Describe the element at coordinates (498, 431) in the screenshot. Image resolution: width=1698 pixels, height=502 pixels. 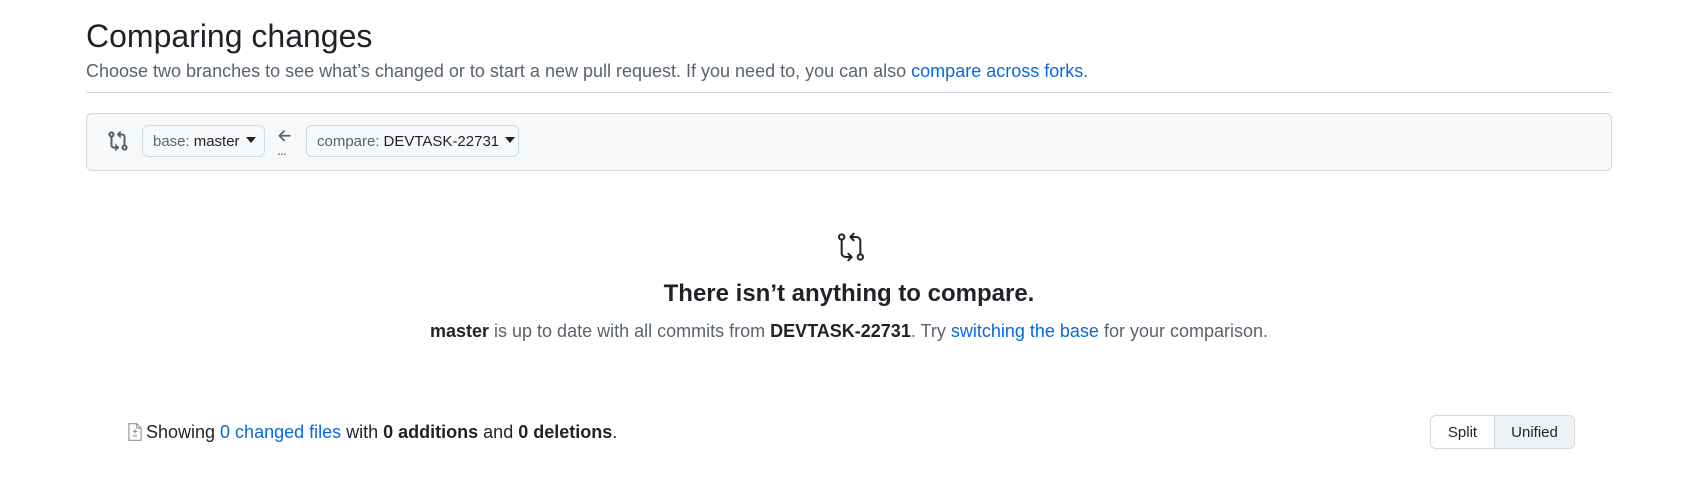
I see `summary-text: and` at that location.